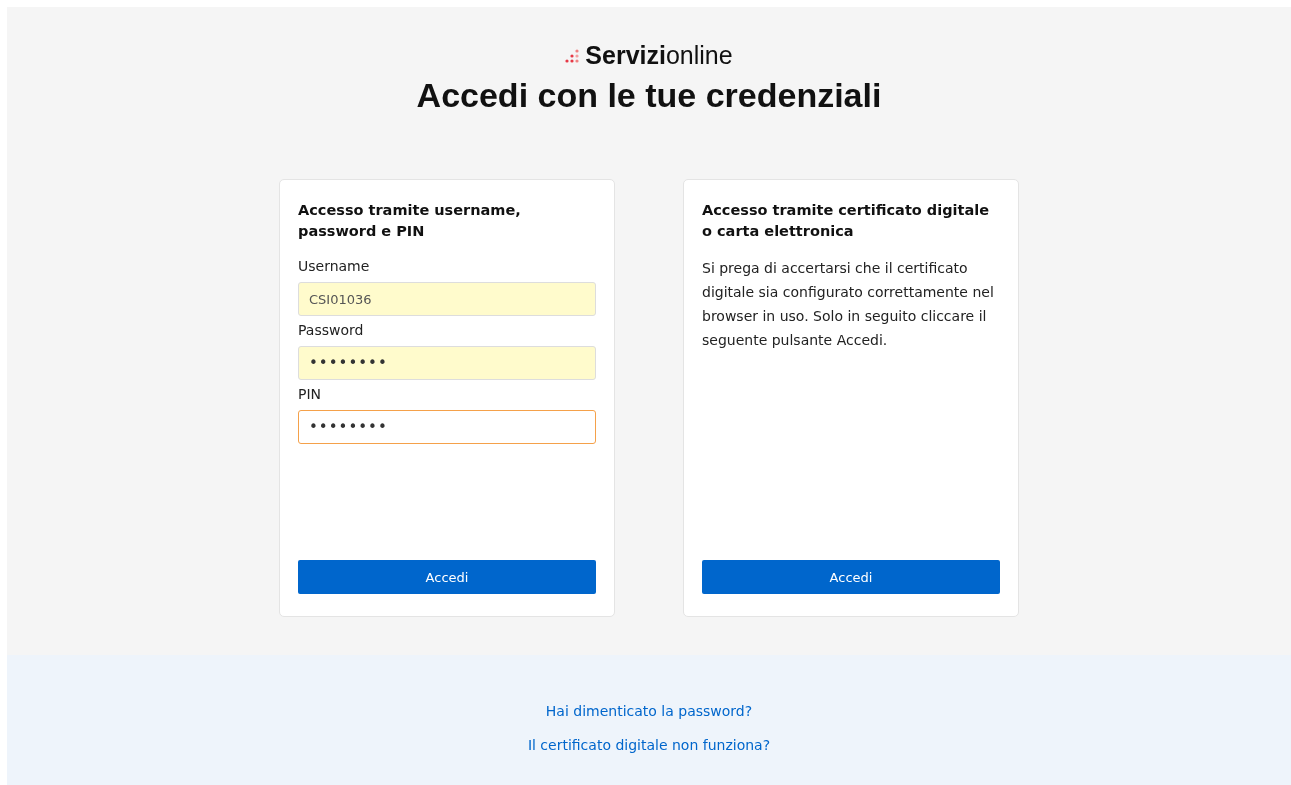  I want to click on field-label: Username, so click(334, 266).